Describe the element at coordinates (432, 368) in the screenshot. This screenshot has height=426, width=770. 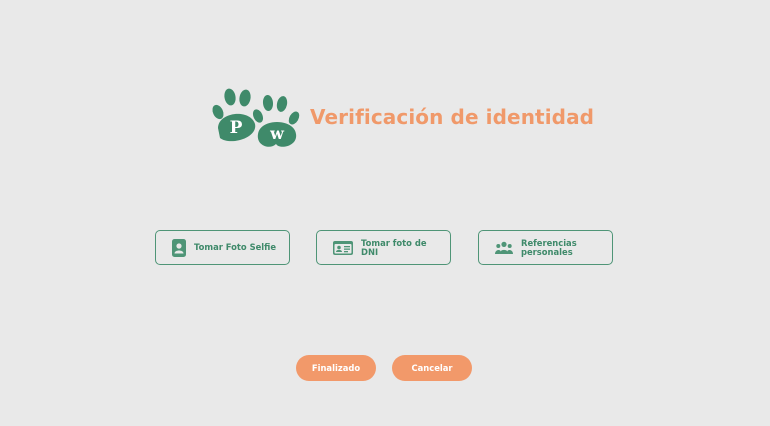
I see `cancel-button: Cancelar` at that location.